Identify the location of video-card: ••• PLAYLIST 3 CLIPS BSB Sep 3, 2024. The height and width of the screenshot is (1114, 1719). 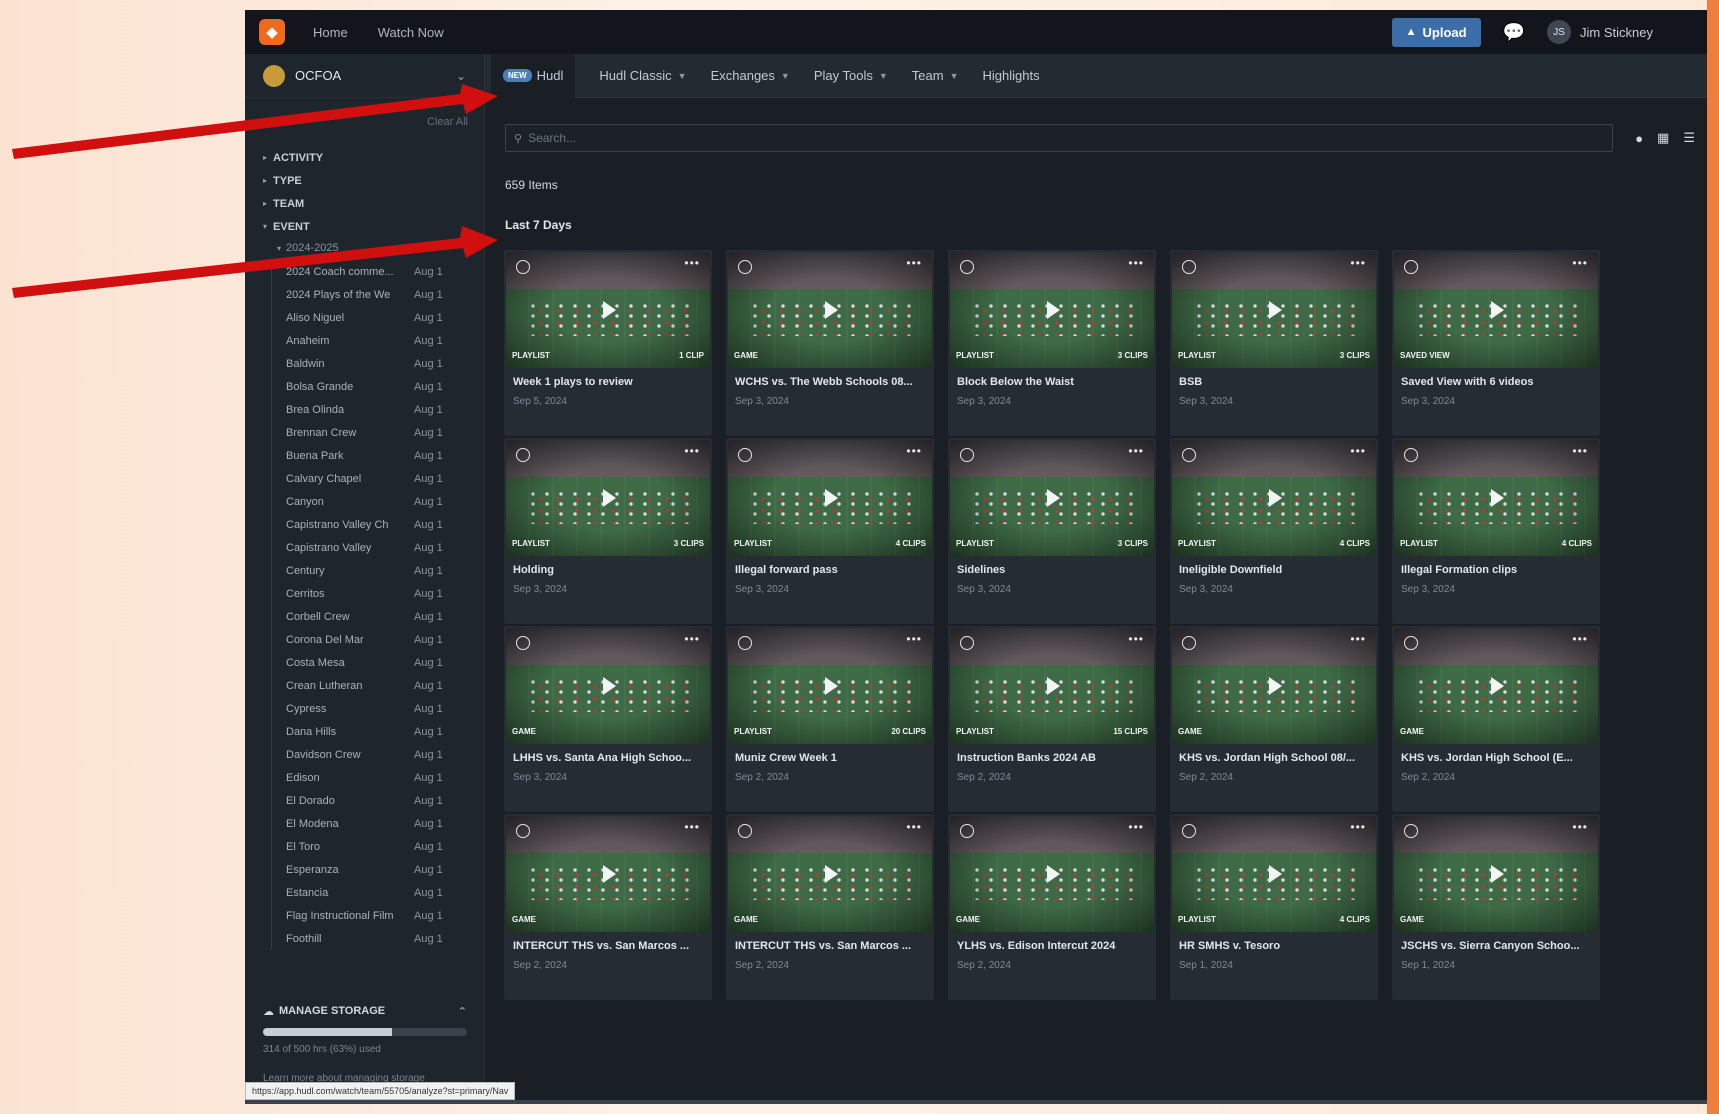
(1274, 343).